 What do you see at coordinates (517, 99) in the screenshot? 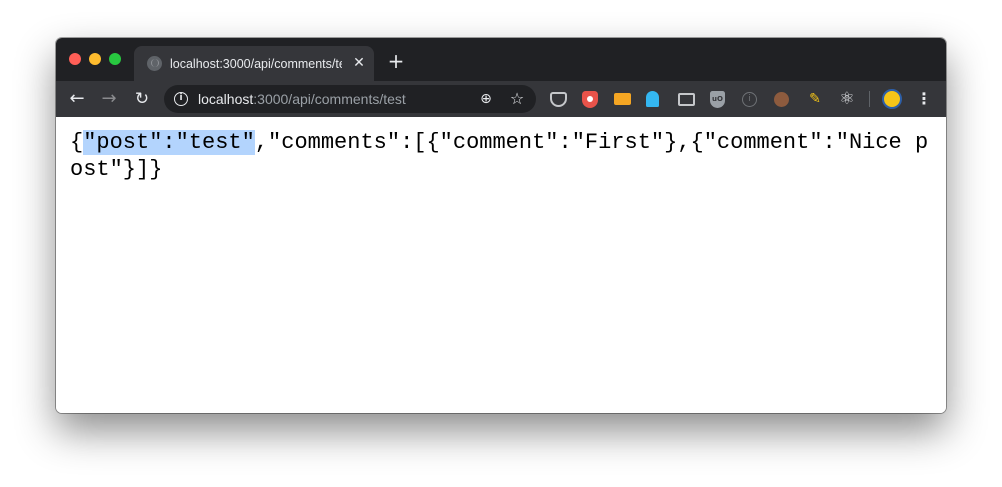
I see `bookmark-star-icon: ☆` at bounding box center [517, 99].